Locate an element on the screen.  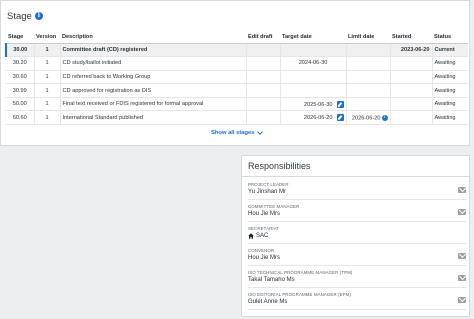
show-all-stages-link: Show all stages is located at coordinates (237, 132).